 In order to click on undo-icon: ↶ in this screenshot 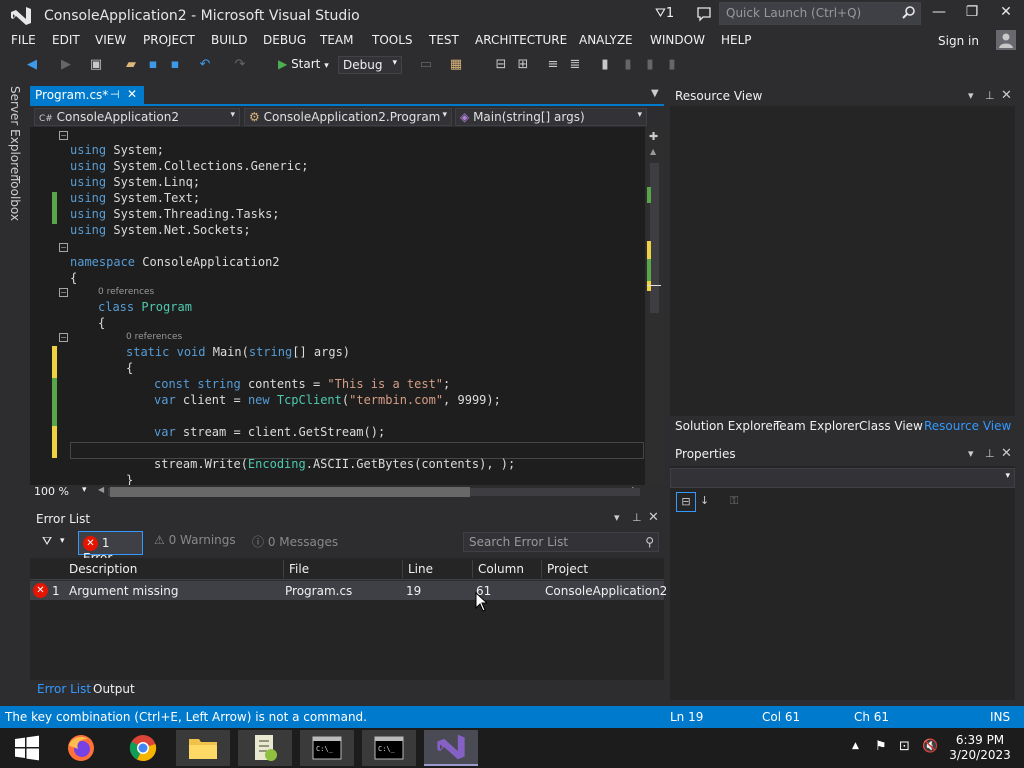, I will do `click(205, 65)`.